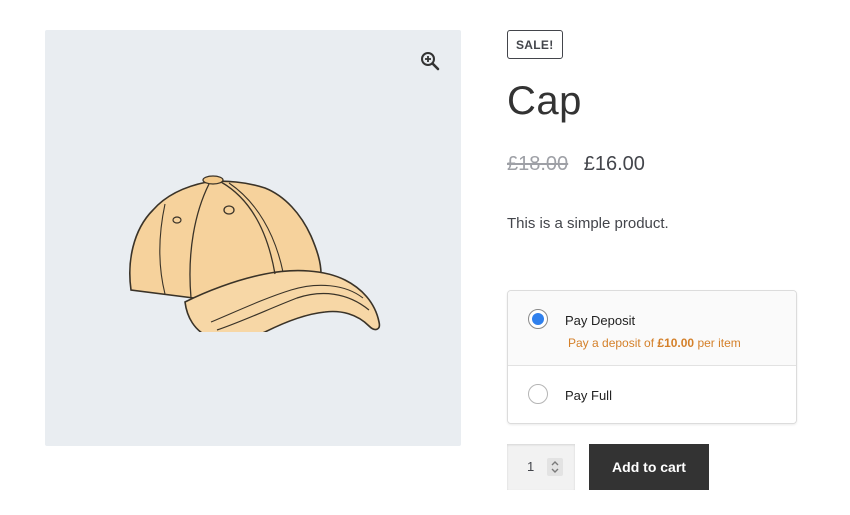  I want to click on pay-deposit-radio, so click(538, 319).